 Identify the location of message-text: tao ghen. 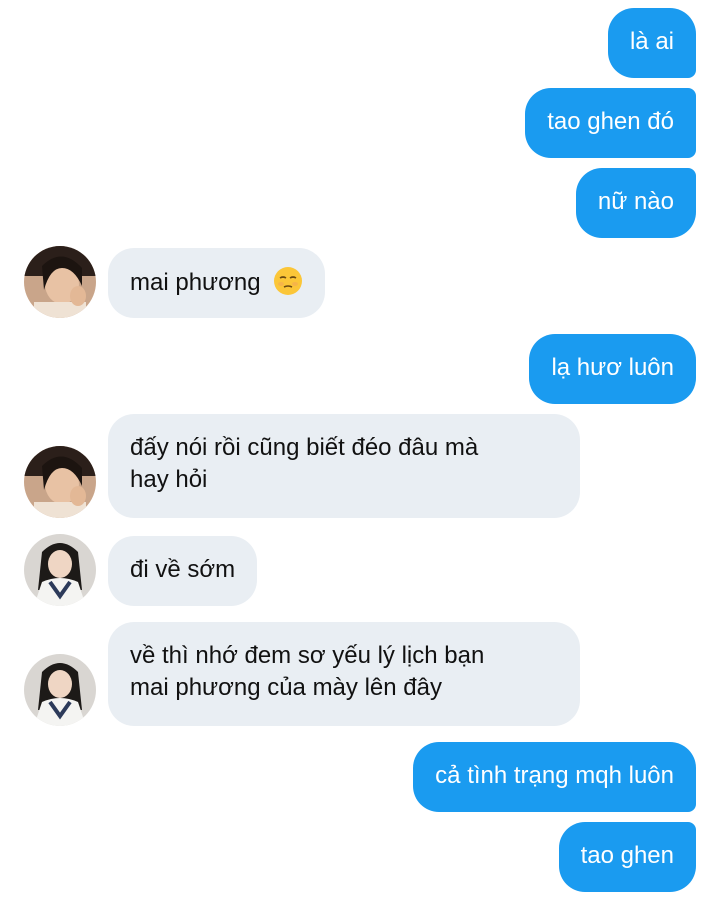
(627, 855).